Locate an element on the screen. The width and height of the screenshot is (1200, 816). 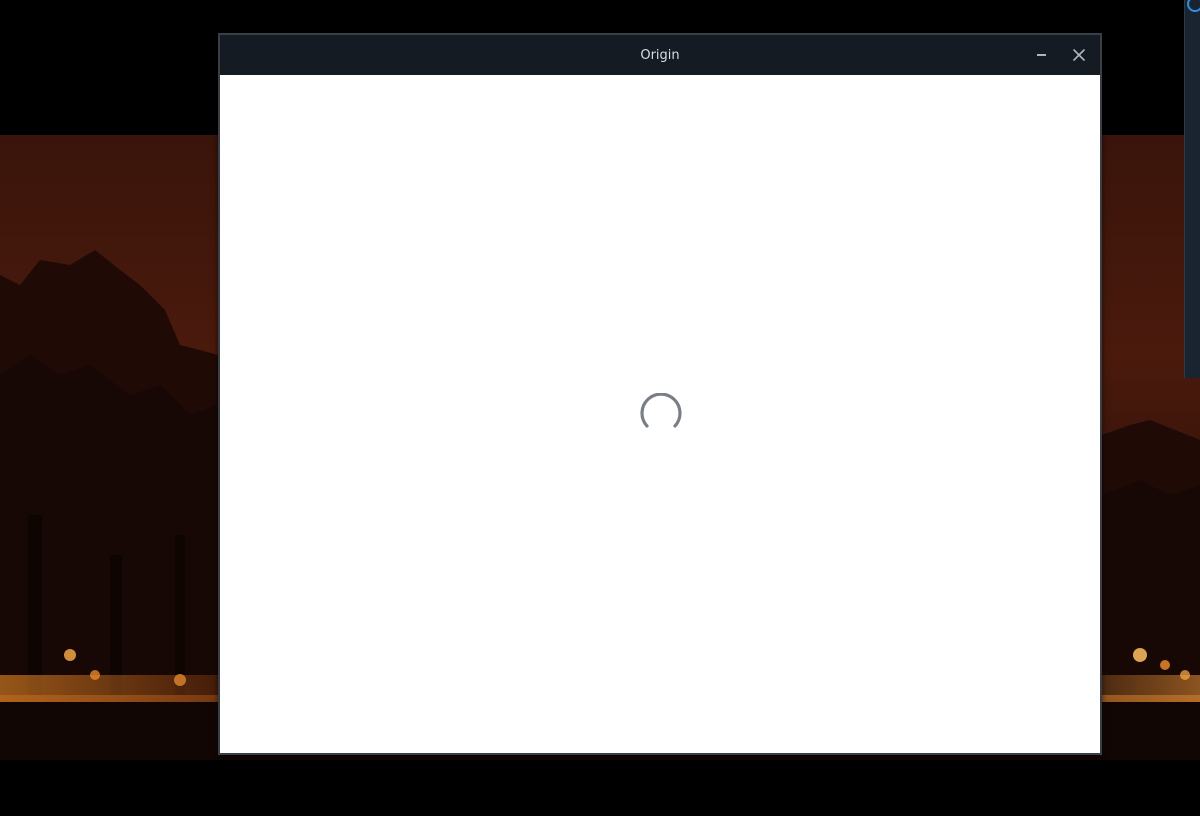
app-logo-icon is located at coordinates (1193, 6).